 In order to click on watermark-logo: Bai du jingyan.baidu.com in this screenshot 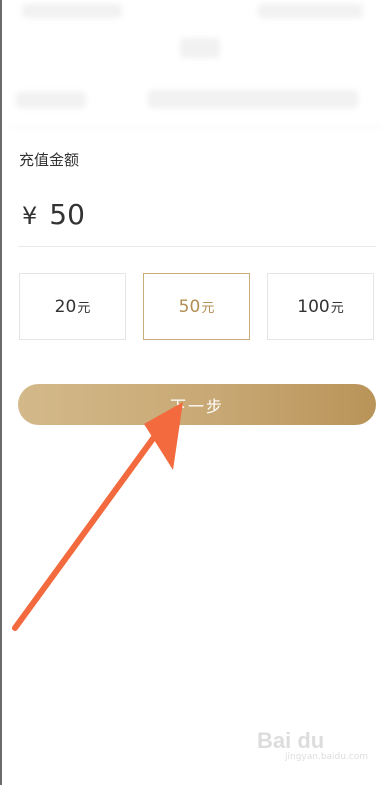, I will do `click(313, 745)`.